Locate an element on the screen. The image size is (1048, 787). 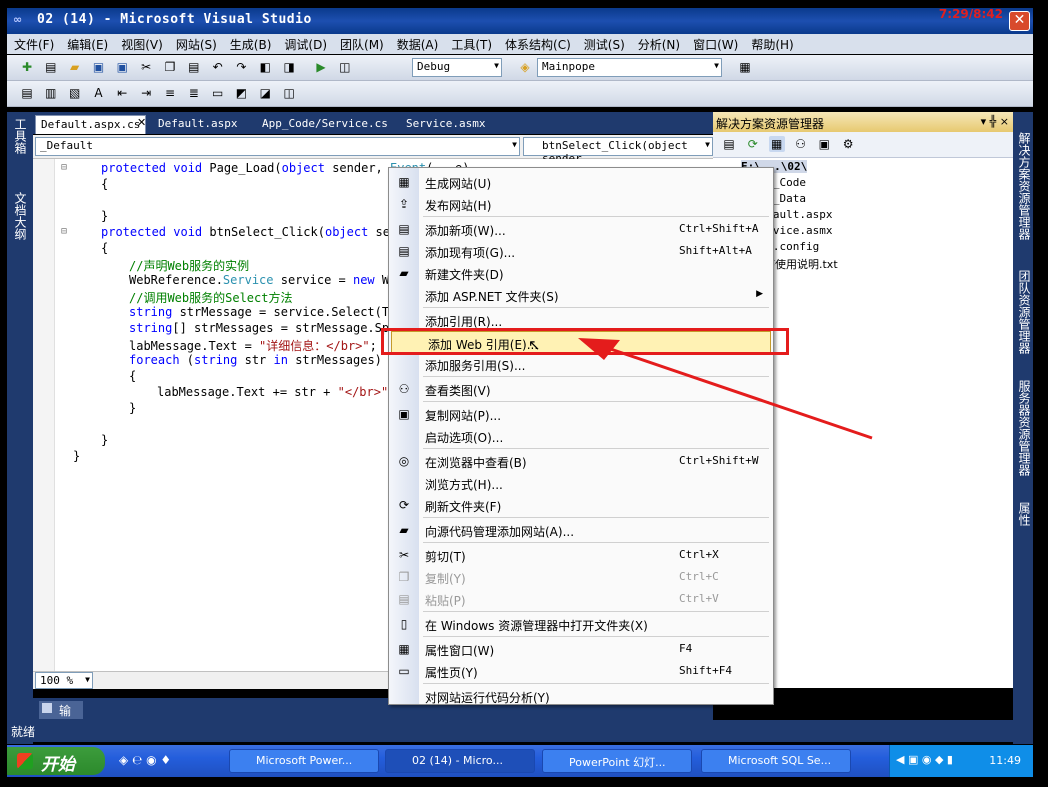
copy-icon: ❐ is located at coordinates (170, 67).